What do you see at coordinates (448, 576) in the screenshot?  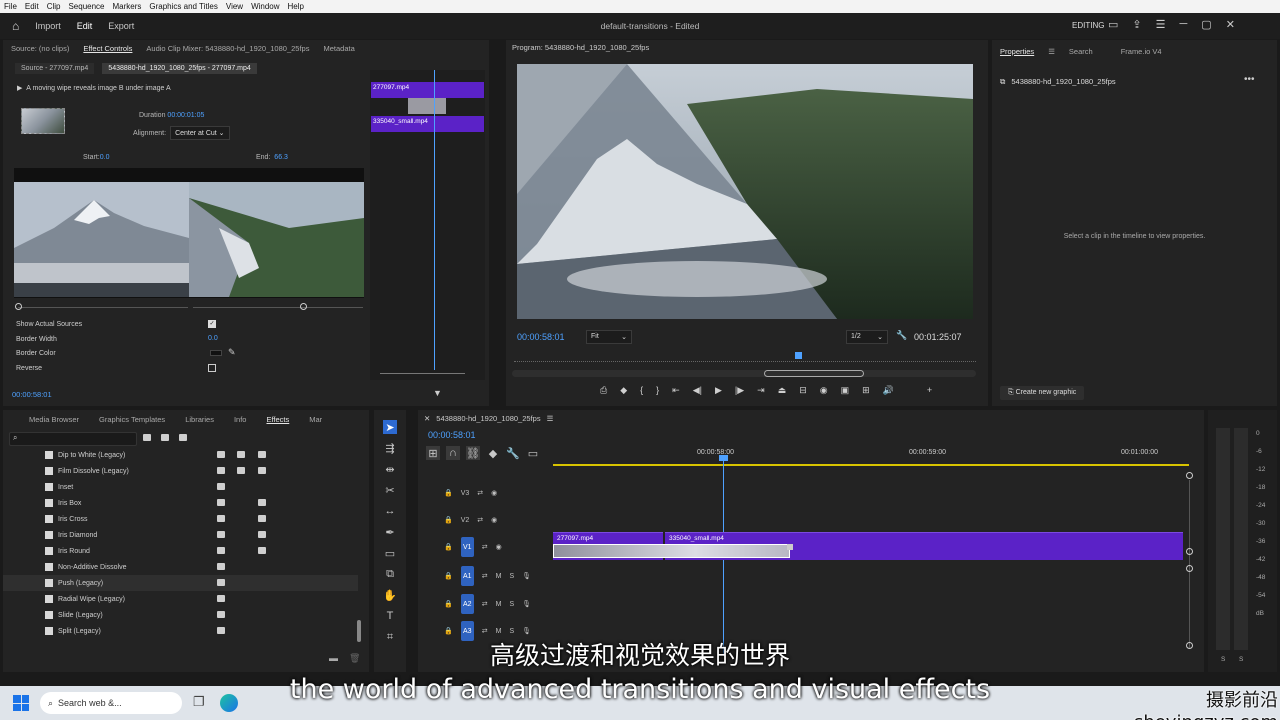 I see `lock-icon: 🔒` at bounding box center [448, 576].